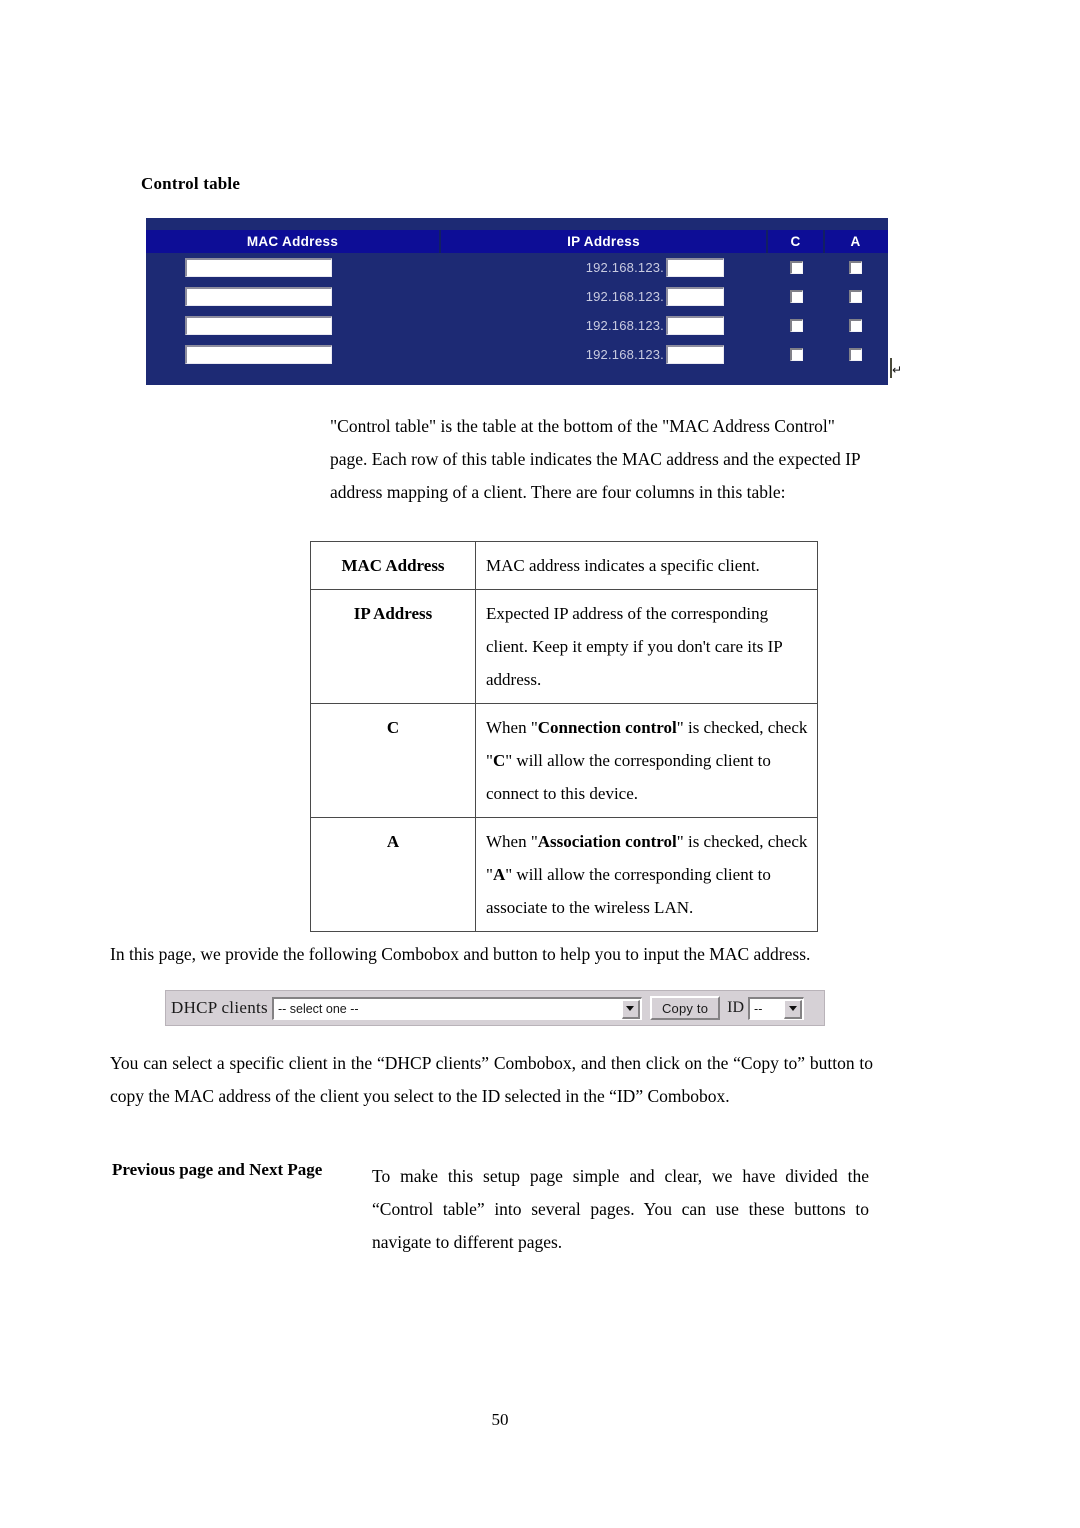 The image size is (1080, 1528). Describe the element at coordinates (393, 874) in the screenshot. I see `definition-term-a: A` at that location.